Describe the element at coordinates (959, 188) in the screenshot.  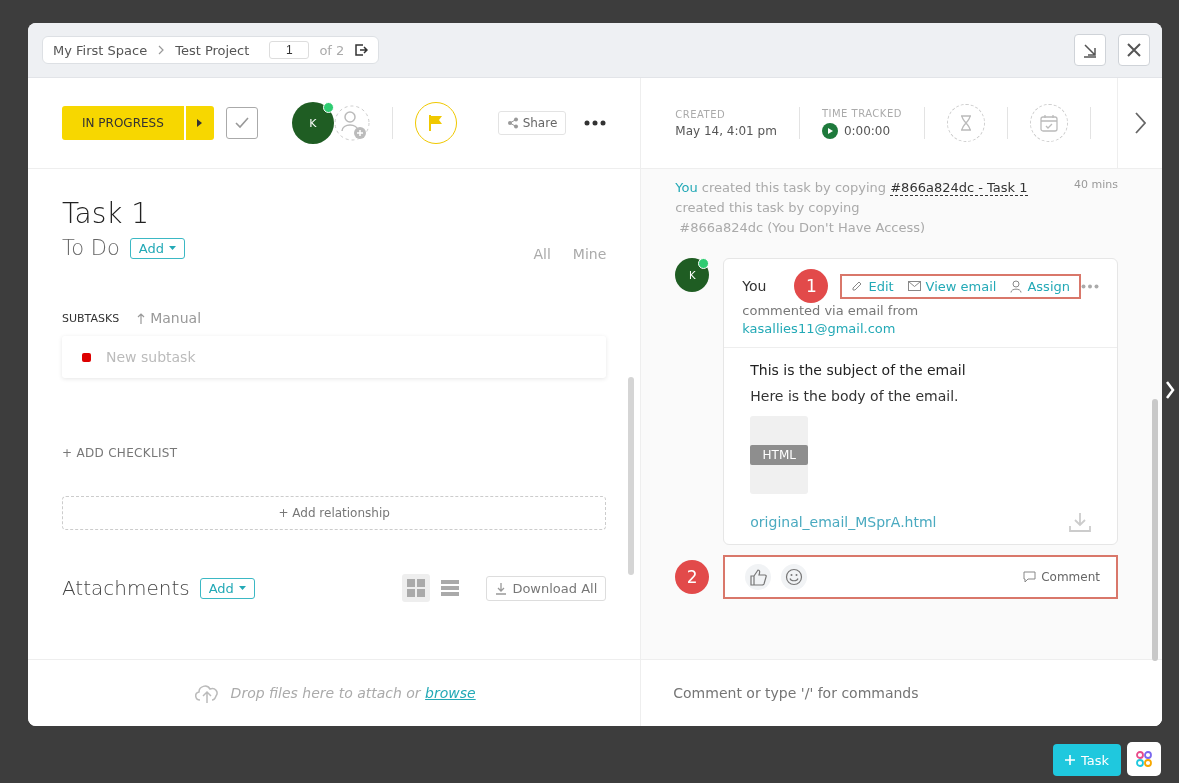
I see `task-link: #866a824dc - Task 1` at that location.